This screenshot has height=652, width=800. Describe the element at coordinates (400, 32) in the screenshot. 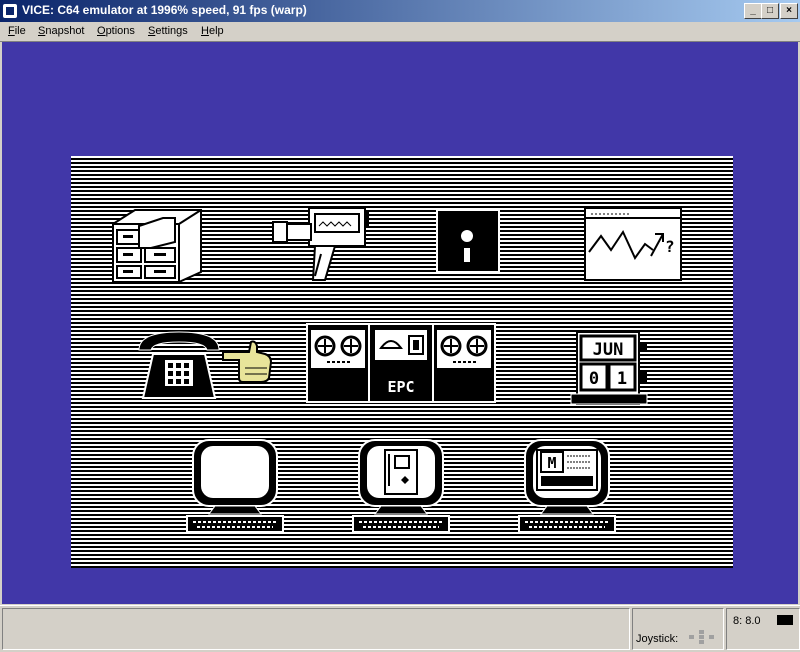

I see `menu-bar: File Snapshot Options Settings Help` at that location.